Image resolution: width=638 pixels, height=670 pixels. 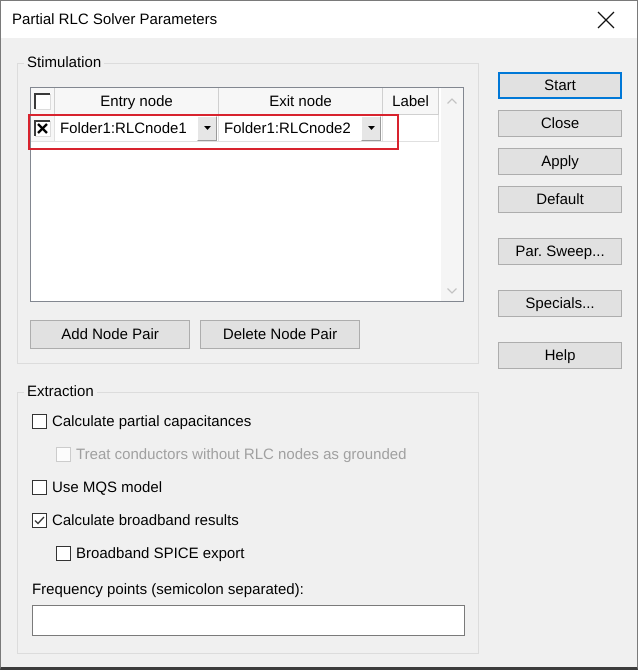 I want to click on checkbox-label: Treat conductors without RLC nodes as grounded, so click(x=241, y=454).